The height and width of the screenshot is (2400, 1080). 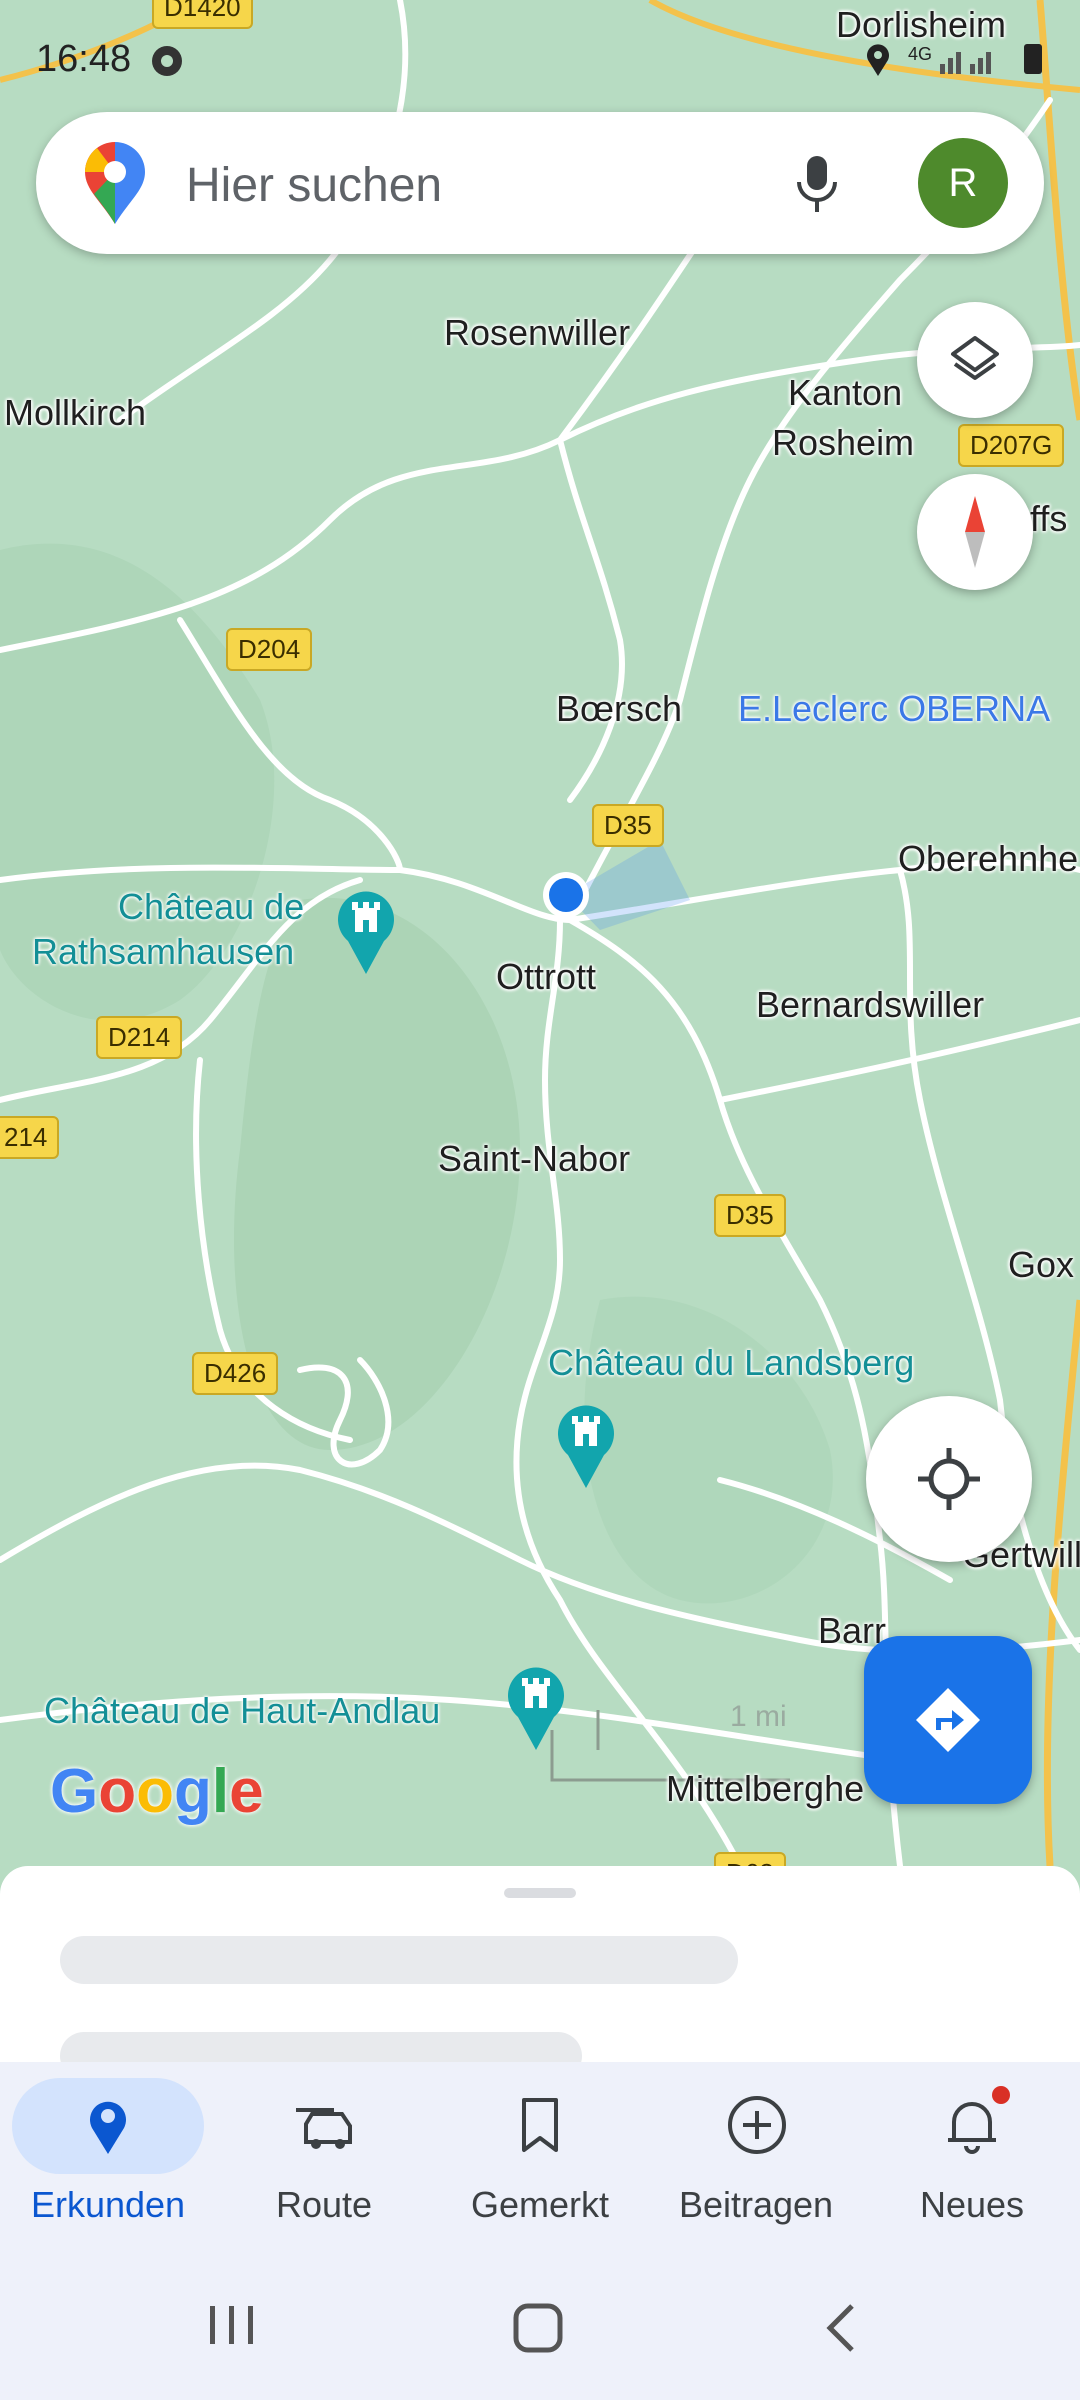 What do you see at coordinates (540, 1893) in the screenshot?
I see `sheet-drag-handle` at bounding box center [540, 1893].